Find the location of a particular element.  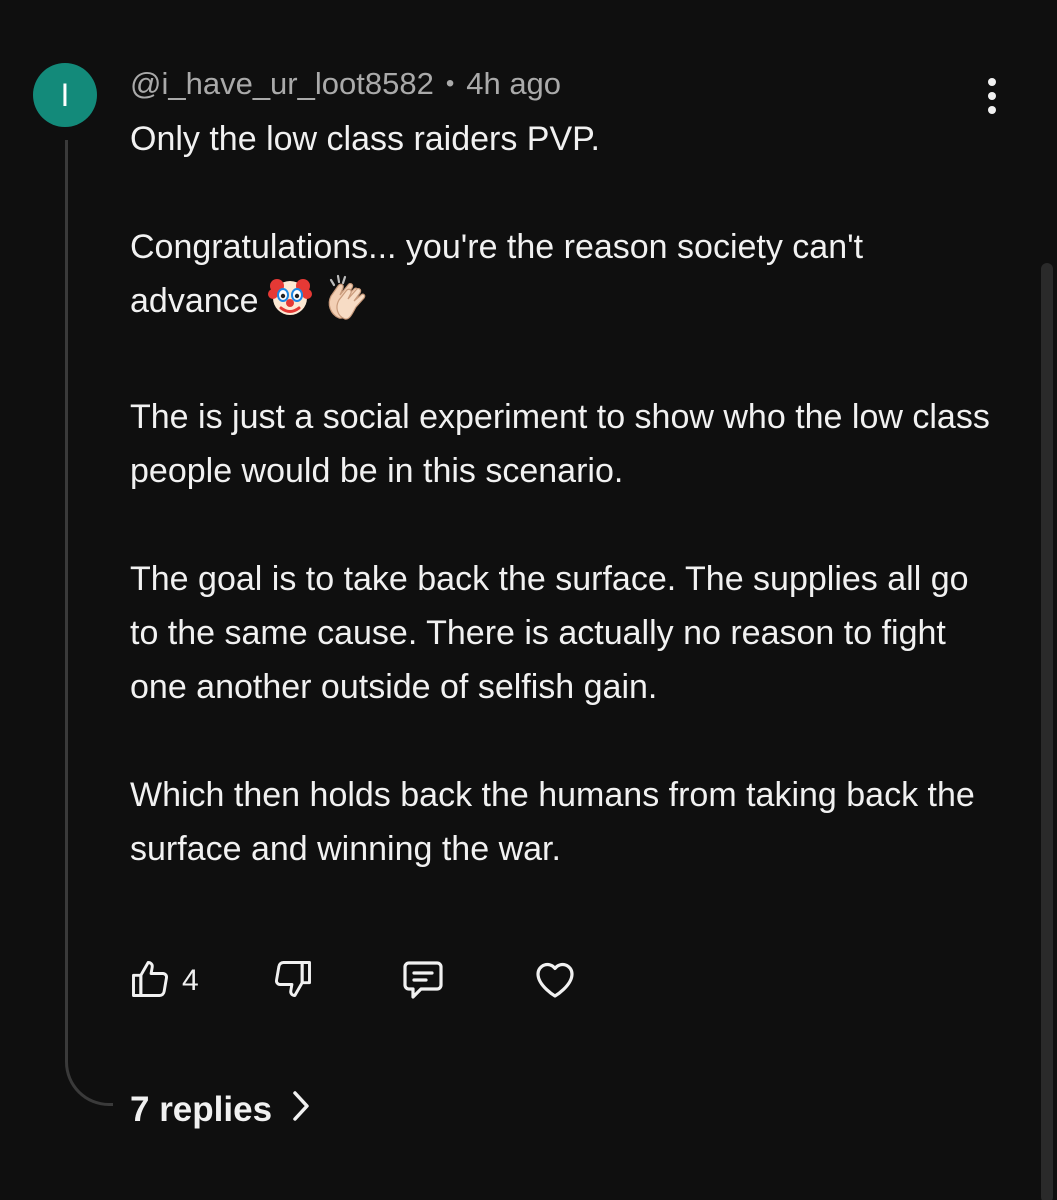

comment-actions: 4 is located at coordinates (353, 981).